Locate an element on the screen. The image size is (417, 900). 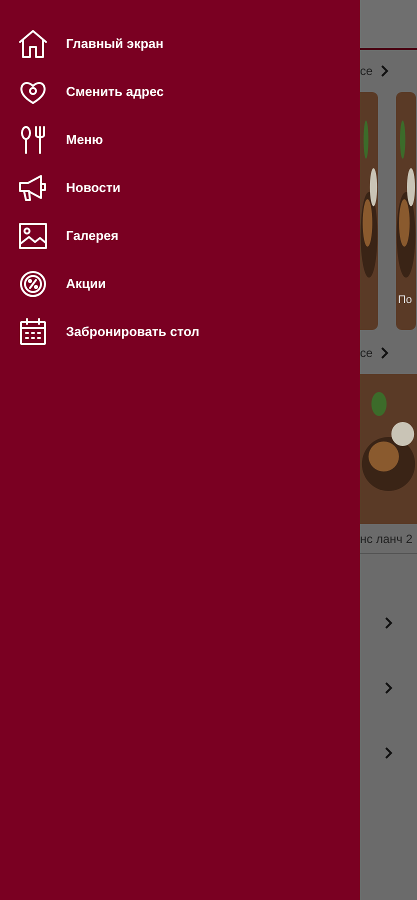
card-caption: По is located at coordinates (405, 300).